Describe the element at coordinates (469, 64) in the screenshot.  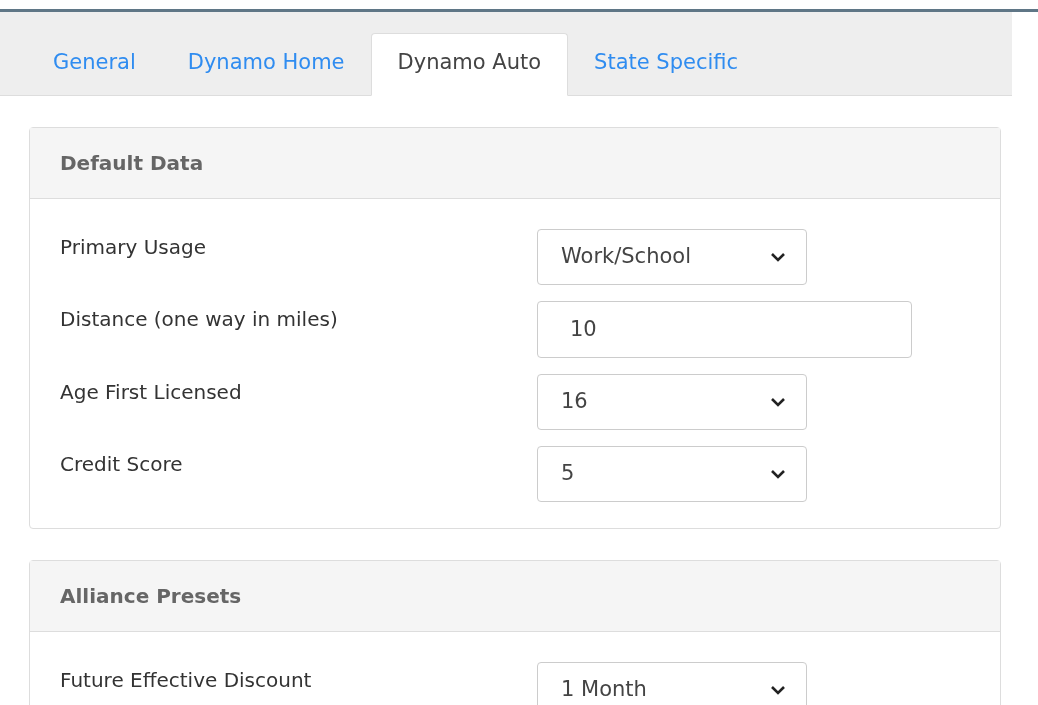
I see `tab: Dynamo Auto` at that location.